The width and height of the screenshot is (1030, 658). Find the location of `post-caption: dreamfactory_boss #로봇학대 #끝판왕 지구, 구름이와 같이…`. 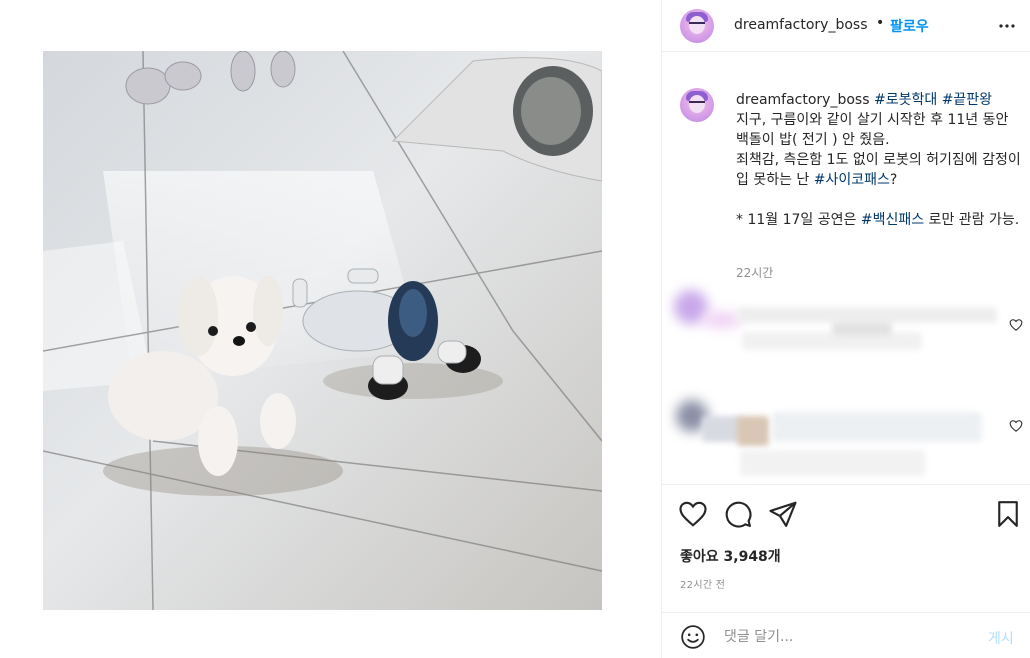

post-caption: dreamfactory_boss #로봇학대 #끝판왕 지구, 구름이와 같이… is located at coordinates (879, 160).